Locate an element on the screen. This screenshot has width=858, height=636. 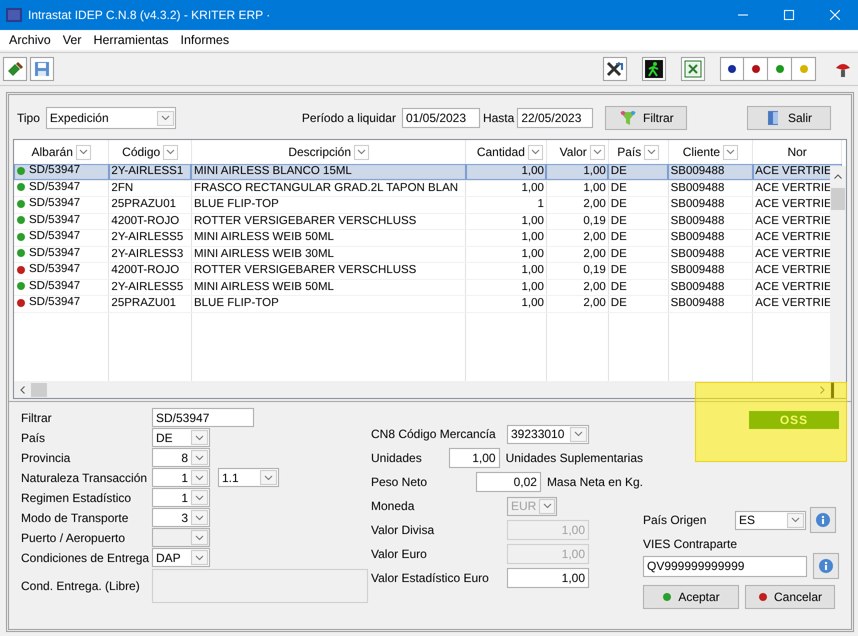
field-label: VIES Contraparte is located at coordinates (690, 544).